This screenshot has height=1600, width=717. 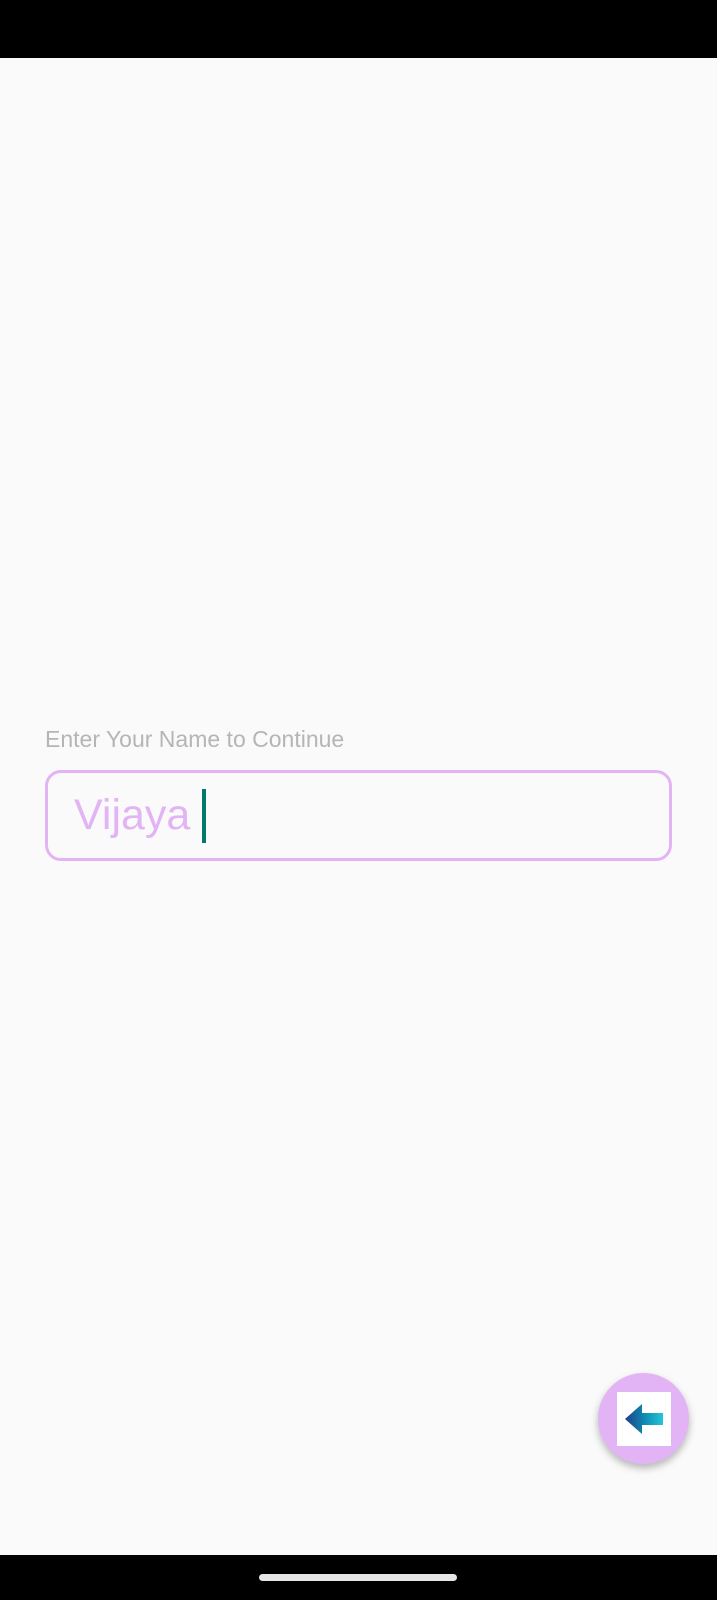 What do you see at coordinates (195, 739) in the screenshot?
I see `name-field-label: Enter Your Name to Continue` at bounding box center [195, 739].